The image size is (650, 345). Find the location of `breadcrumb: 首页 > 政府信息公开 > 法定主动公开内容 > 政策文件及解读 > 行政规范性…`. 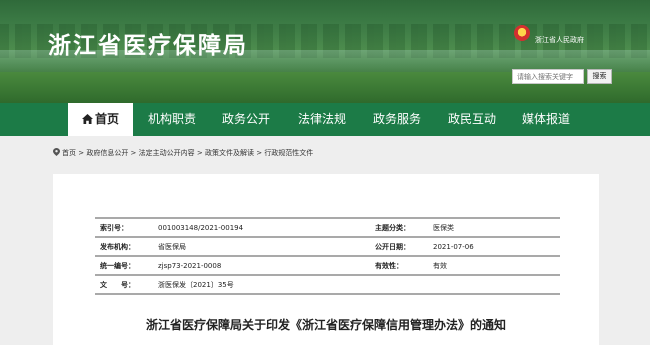

breadcrumb: 首页 > 政府信息公开 > 法定主动公开内容 > 政策文件及解读 > 行政规范性… is located at coordinates (183, 153).